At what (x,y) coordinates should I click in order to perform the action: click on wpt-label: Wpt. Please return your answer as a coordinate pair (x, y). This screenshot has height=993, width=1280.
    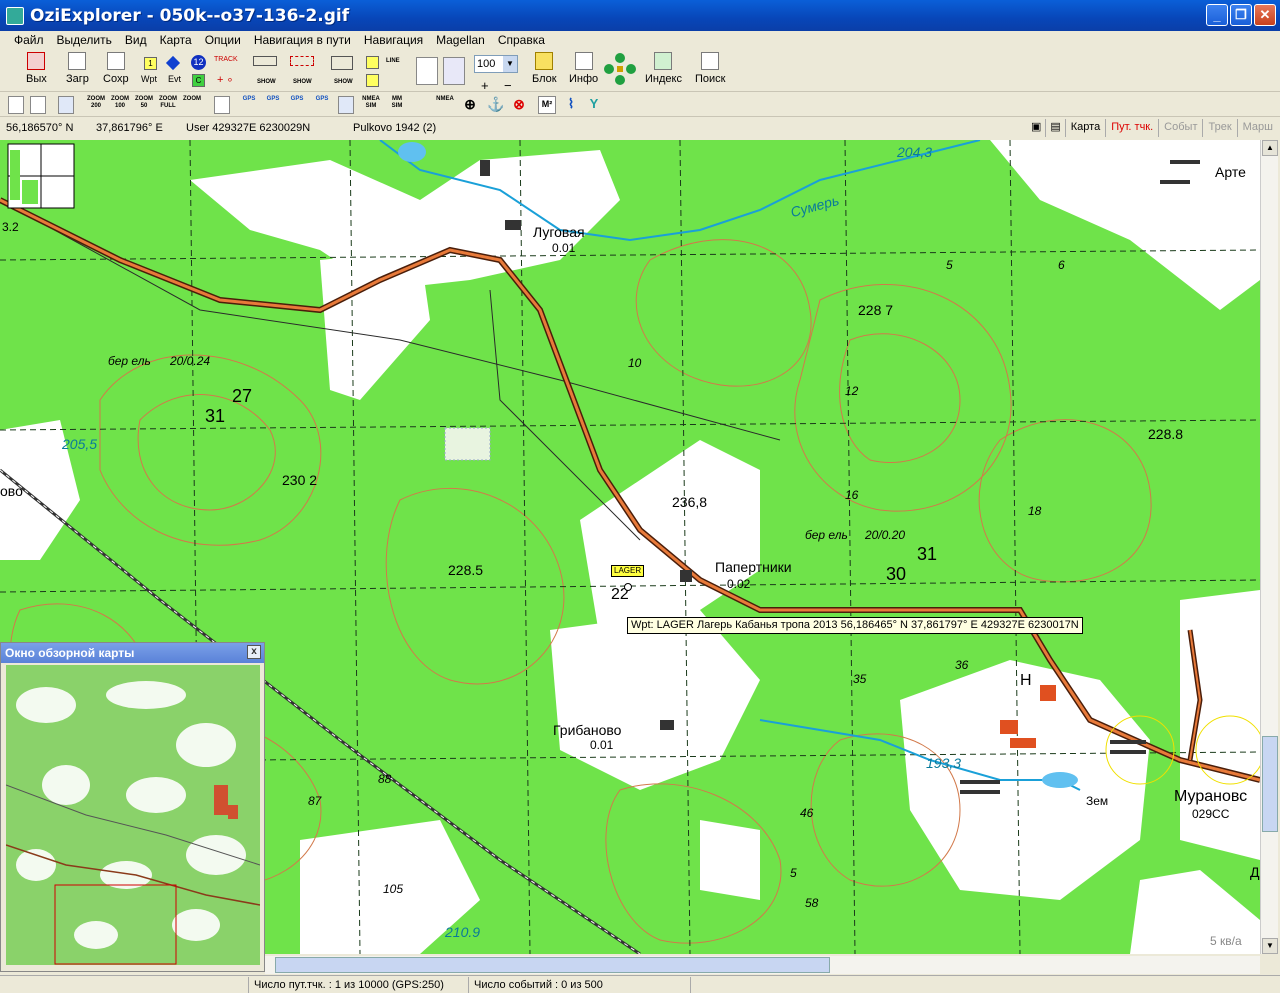
    Looking at the image, I should click on (149, 79).